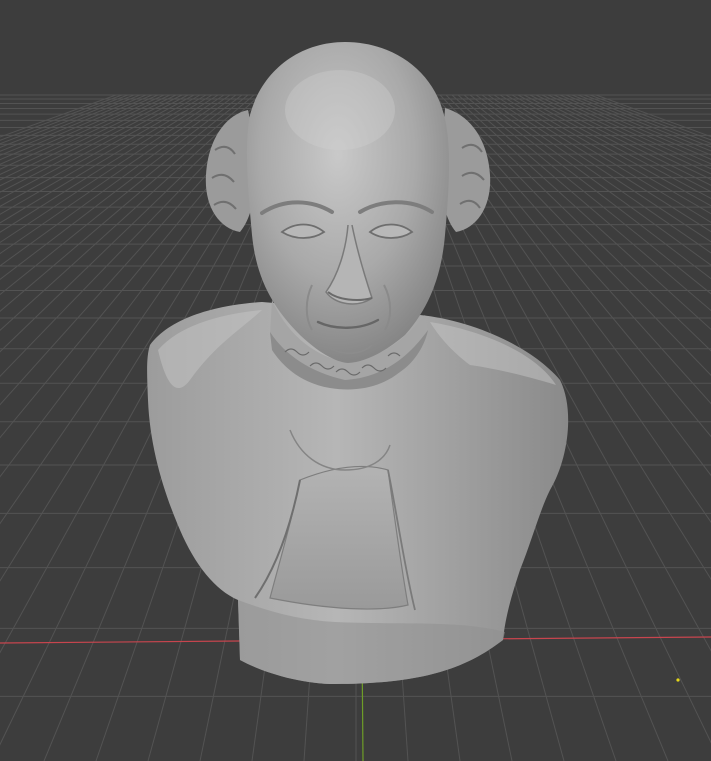 The height and width of the screenshot is (761, 711). Describe the element at coordinates (340, 110) in the screenshot. I see `forehead-highlight` at that location.